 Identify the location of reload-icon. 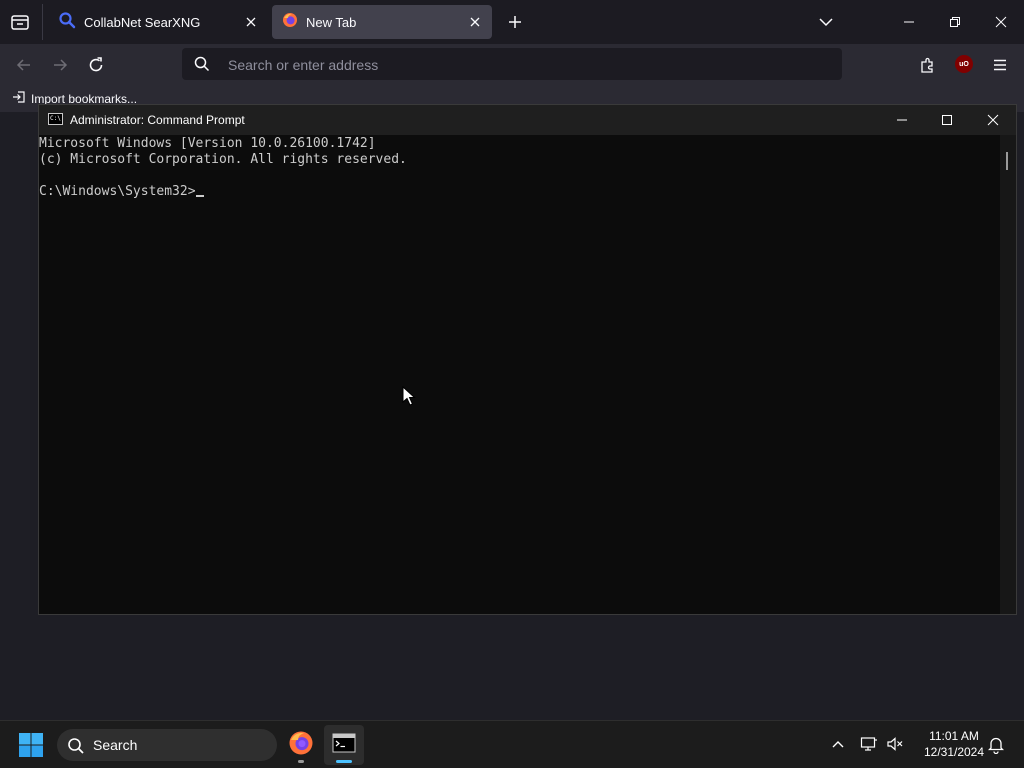
(96, 65).